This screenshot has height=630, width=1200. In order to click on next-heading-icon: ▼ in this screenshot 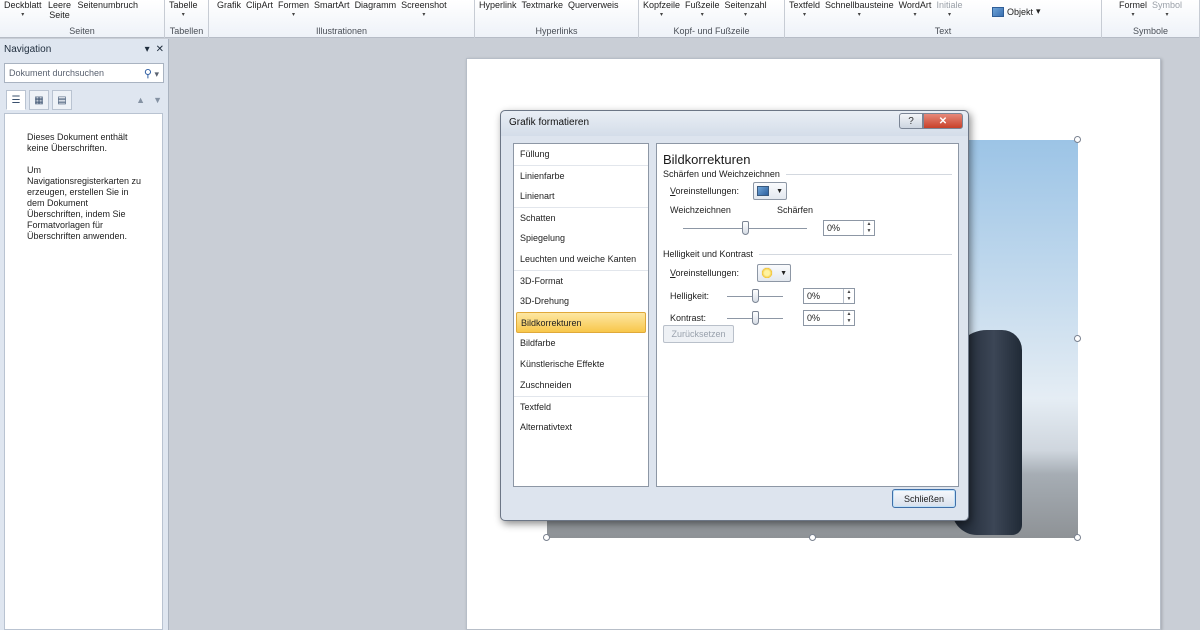, I will do `click(157, 100)`.